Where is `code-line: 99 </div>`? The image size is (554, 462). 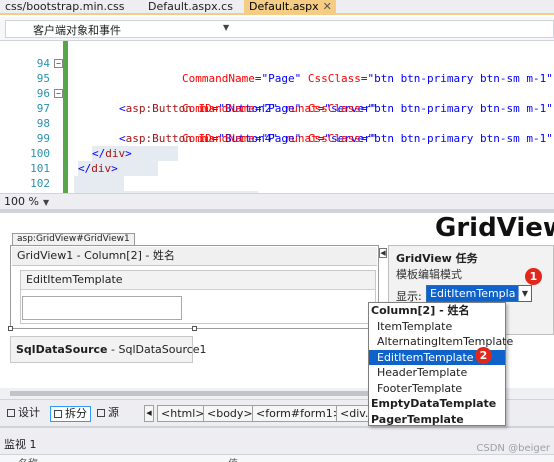
code-line: 99 </div> is located at coordinates (277, 138).